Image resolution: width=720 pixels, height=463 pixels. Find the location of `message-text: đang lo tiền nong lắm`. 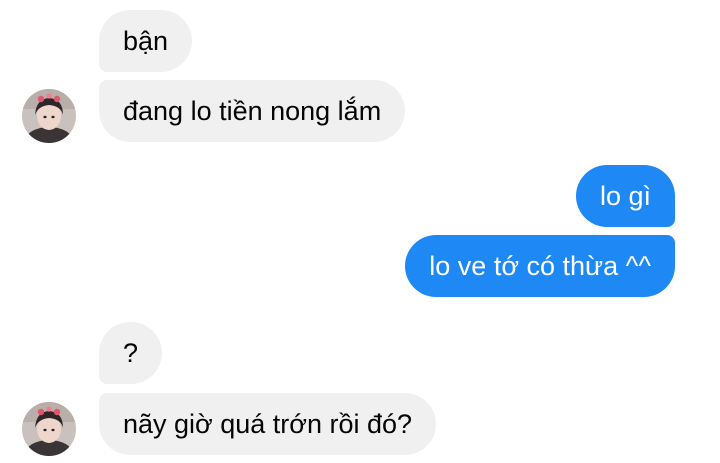

message-text: đang lo tiền nong lắm is located at coordinates (252, 110).